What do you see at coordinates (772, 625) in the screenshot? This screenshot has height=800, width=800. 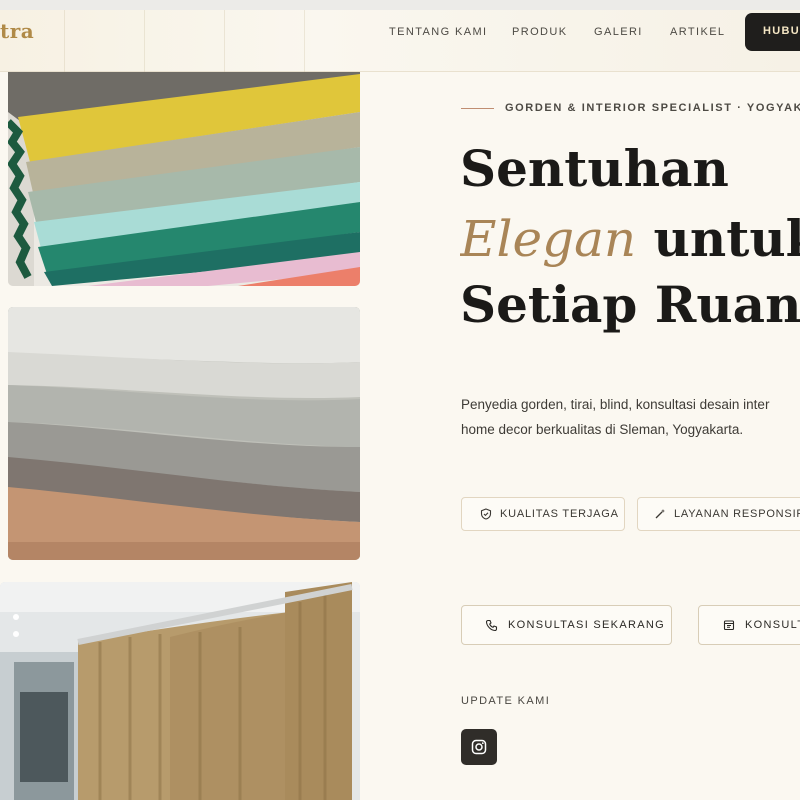 I see `consult-secondary-label: KONSULTA` at bounding box center [772, 625].